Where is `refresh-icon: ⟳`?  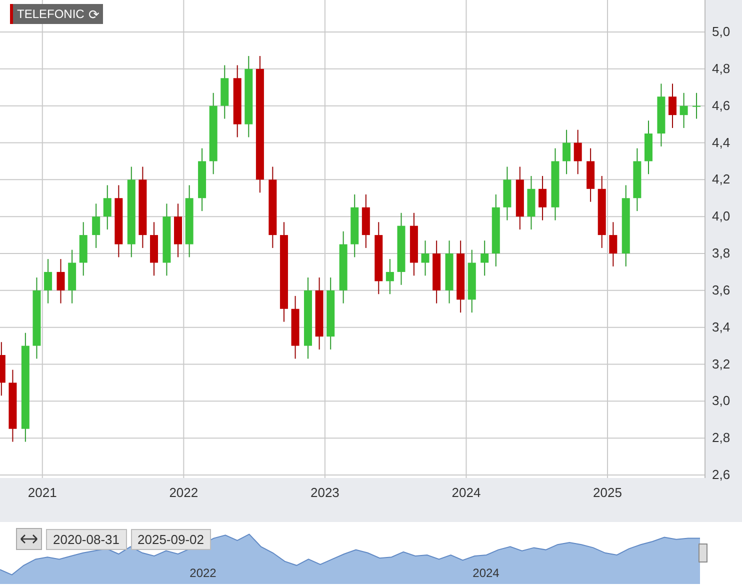
refresh-icon: ⟳ is located at coordinates (94, 14).